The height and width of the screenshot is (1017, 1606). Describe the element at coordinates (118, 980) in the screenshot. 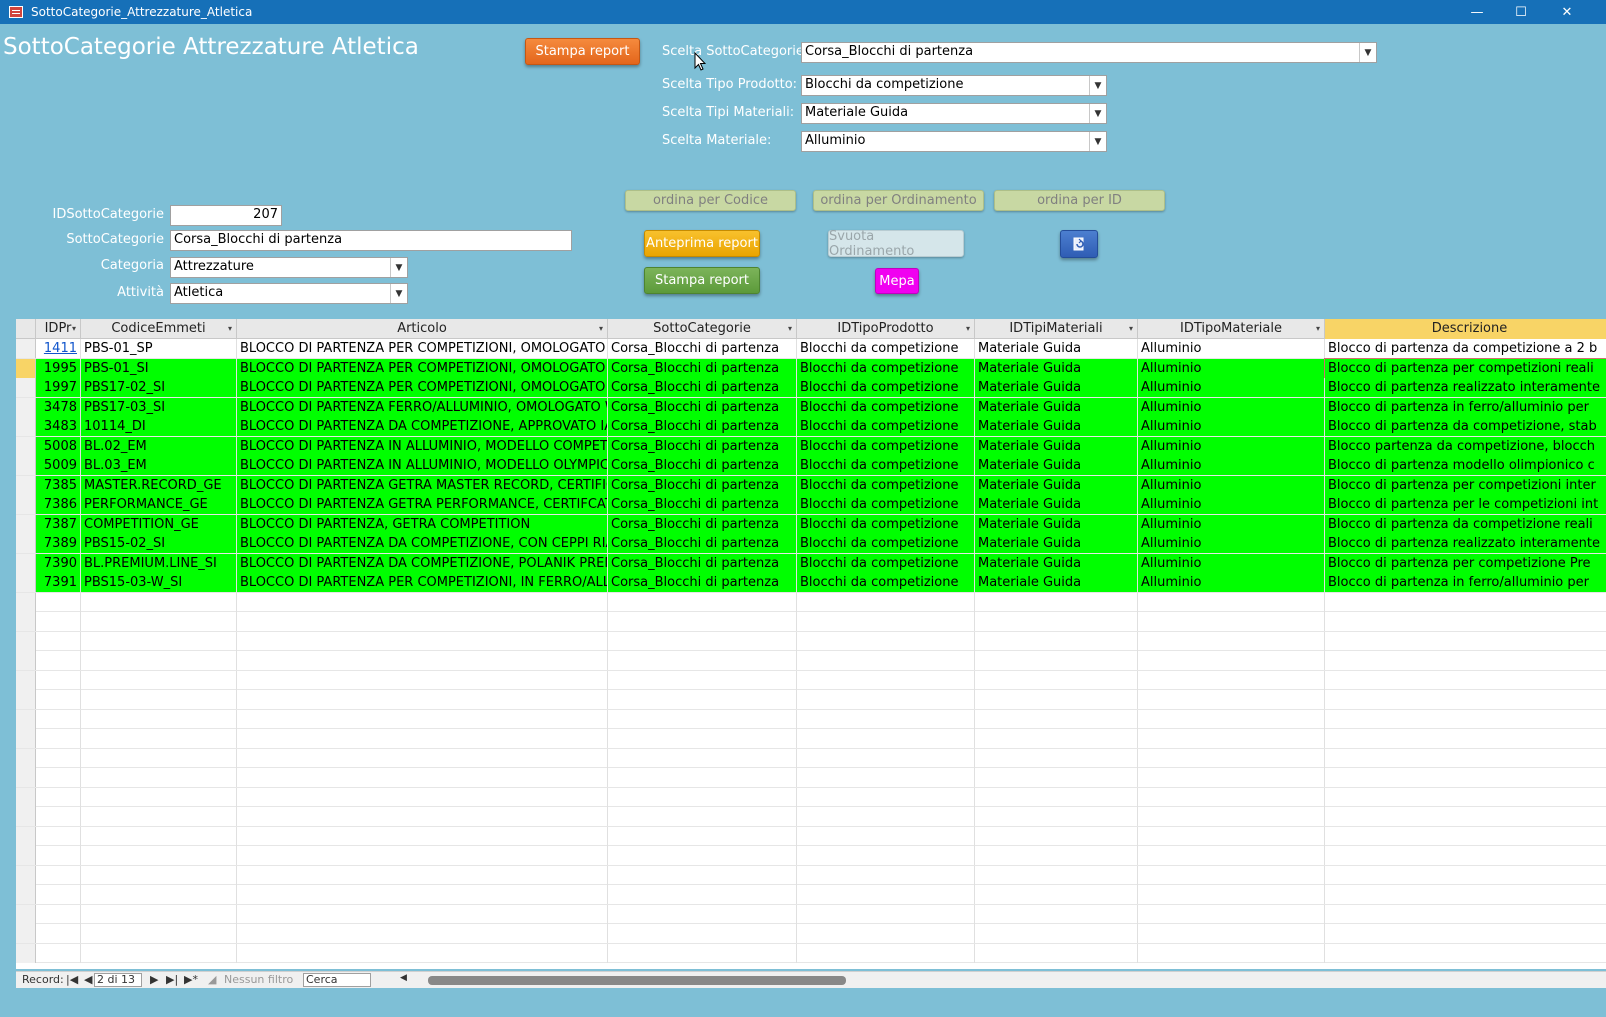

I see `record-position-field: 2 di 13` at that location.